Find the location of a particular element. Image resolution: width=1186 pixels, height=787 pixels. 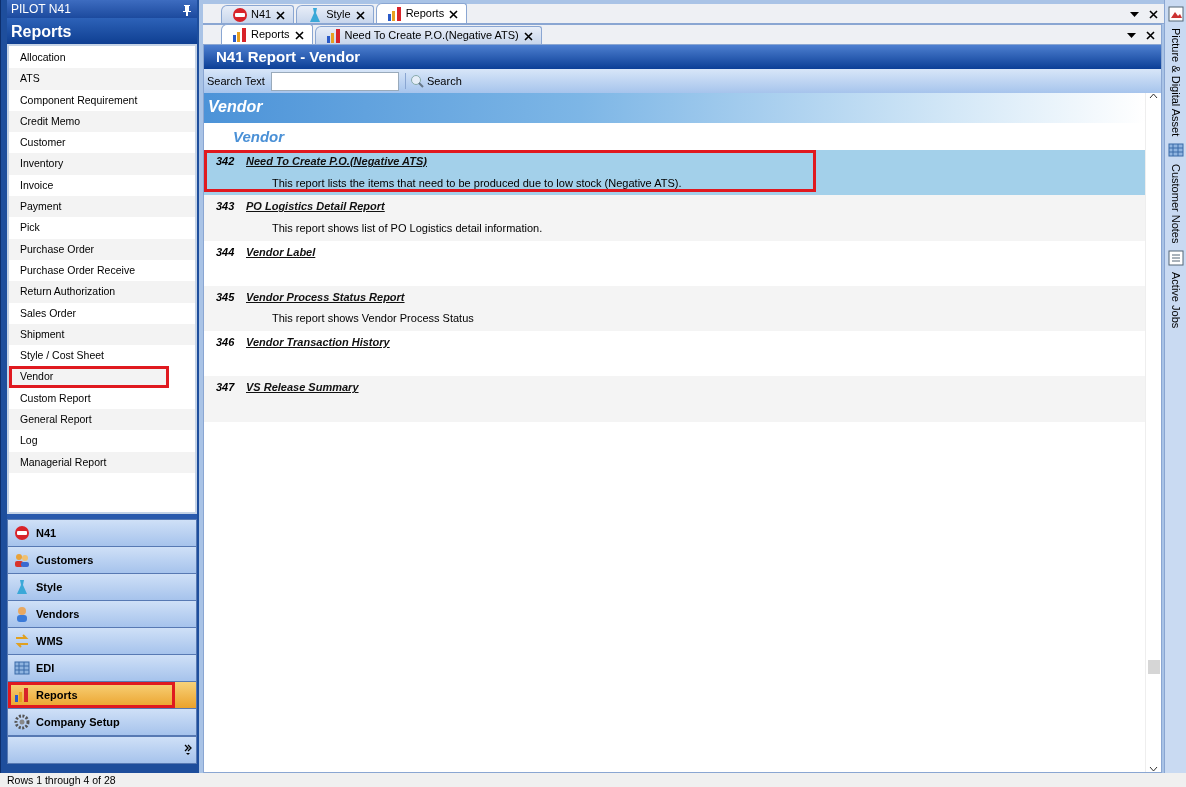

search-icon is located at coordinates (416, 81).